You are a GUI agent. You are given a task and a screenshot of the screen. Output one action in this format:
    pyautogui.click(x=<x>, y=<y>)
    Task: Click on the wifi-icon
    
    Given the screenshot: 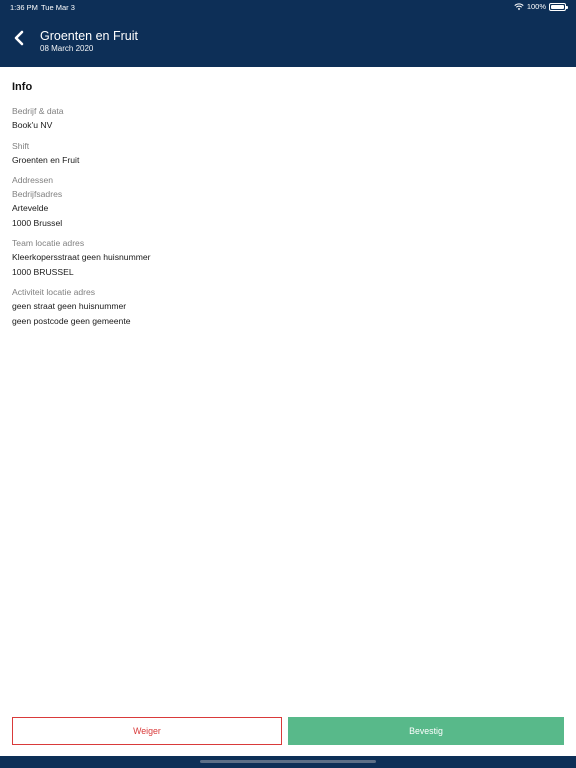 What is the action you would take?
    pyautogui.click(x=519, y=6)
    